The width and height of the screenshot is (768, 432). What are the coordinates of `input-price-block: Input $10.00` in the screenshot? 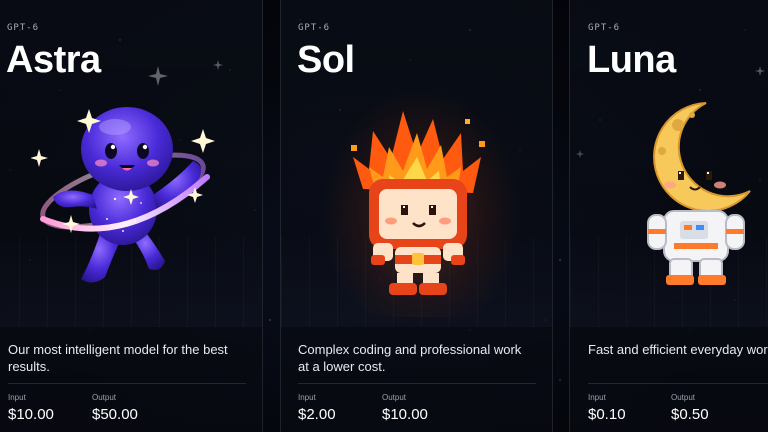 It's located at (31, 408).